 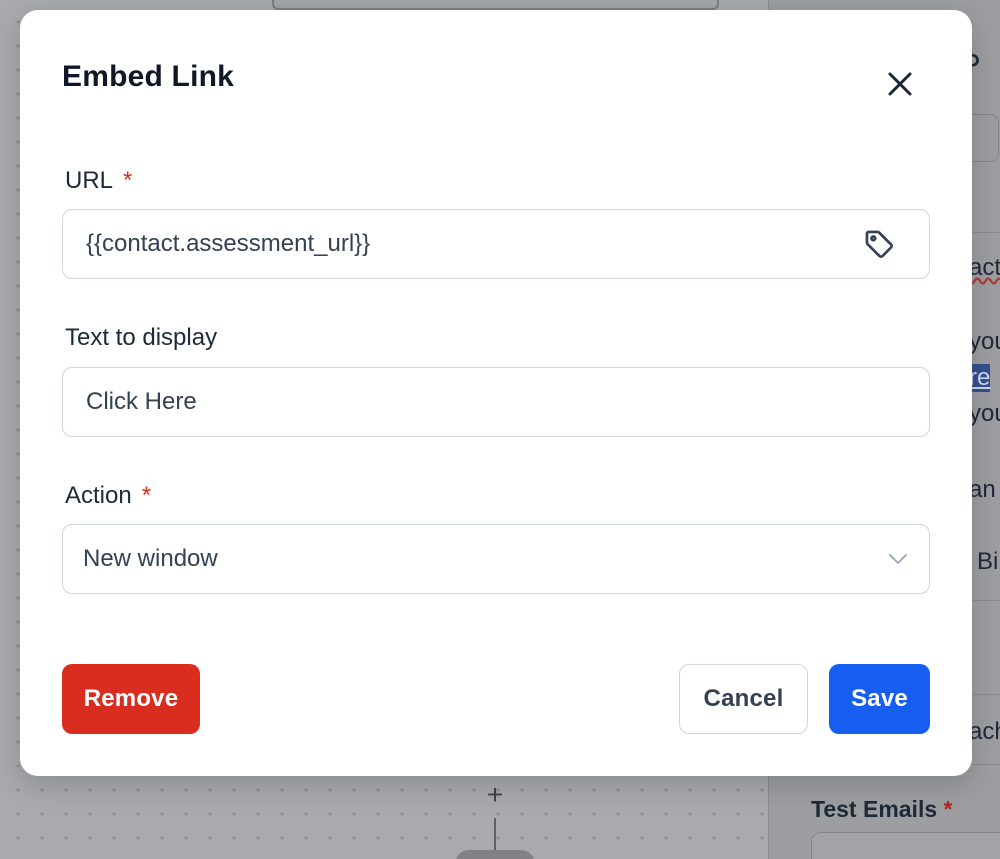 I want to click on action-select: New window, so click(x=496, y=559).